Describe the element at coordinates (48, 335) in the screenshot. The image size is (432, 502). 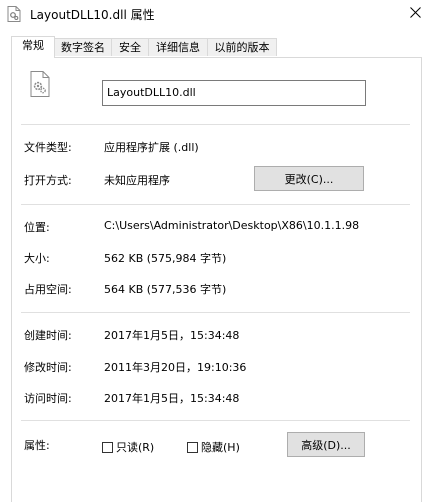
I see `created-label: 创建时间:` at that location.